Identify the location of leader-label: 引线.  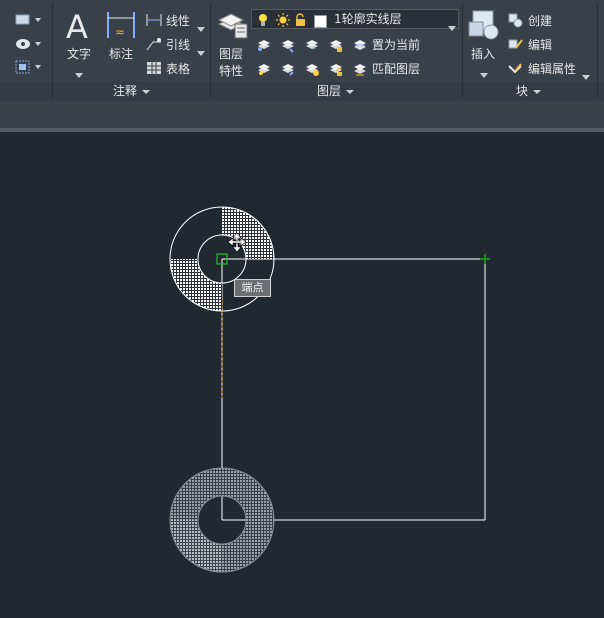
(178, 45).